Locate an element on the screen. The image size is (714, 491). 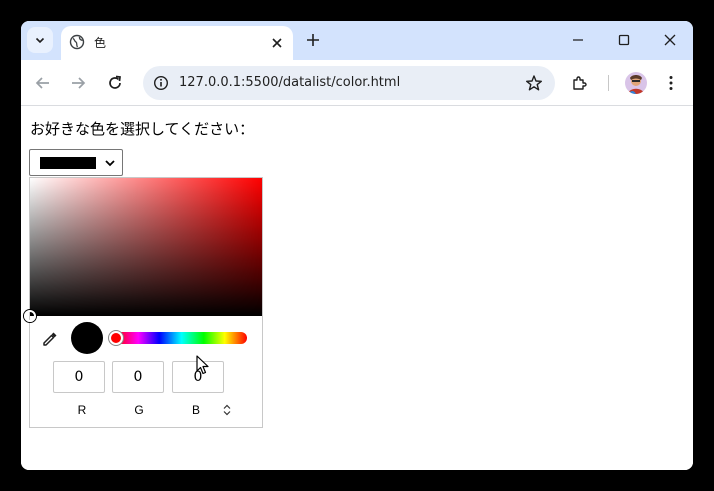
puzzle-icon is located at coordinates (580, 83).